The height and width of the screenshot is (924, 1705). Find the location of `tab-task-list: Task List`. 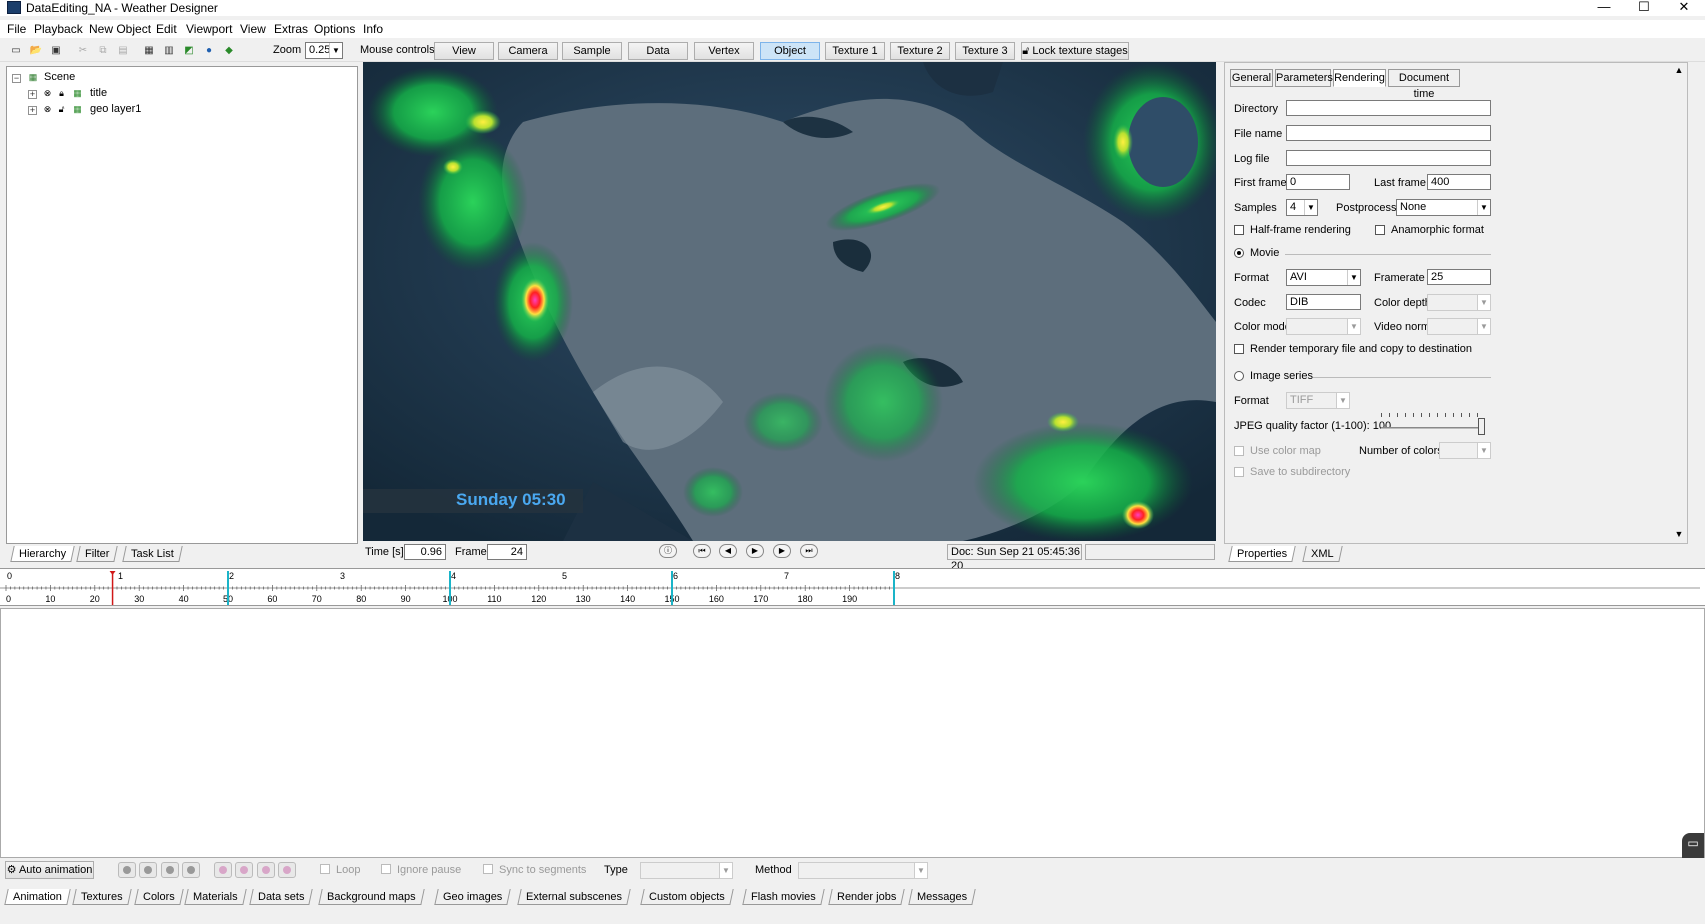

tab-task-list: Task List is located at coordinates (152, 554).